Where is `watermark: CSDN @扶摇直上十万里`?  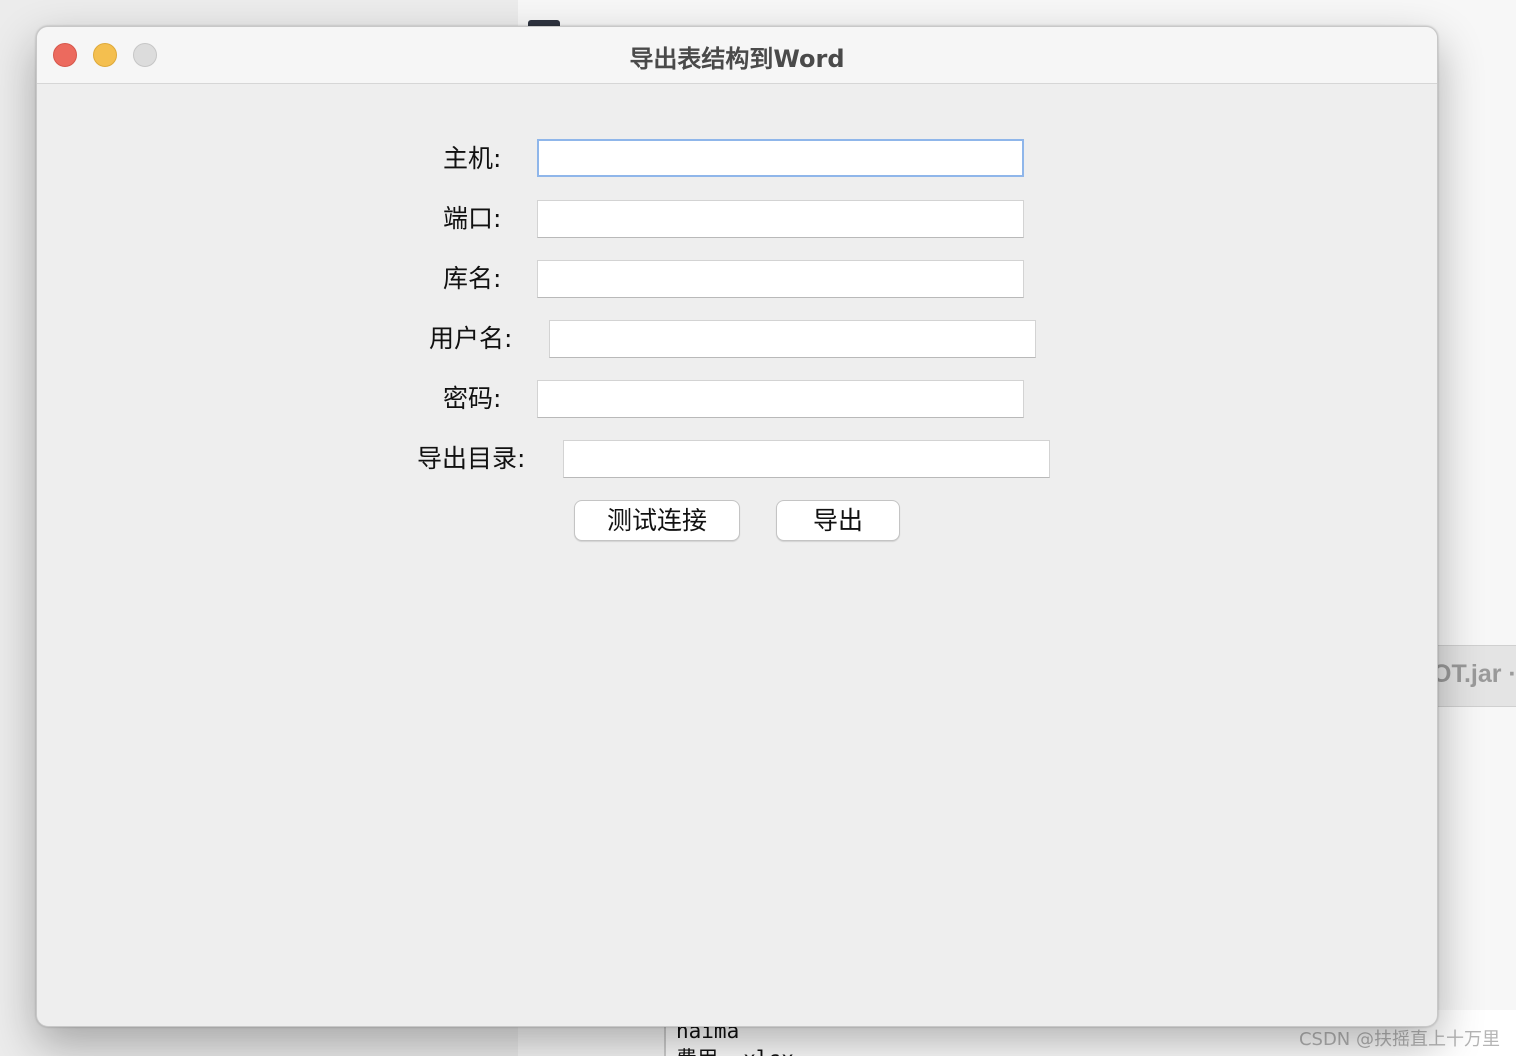
watermark: CSDN @扶摇直上十万里 is located at coordinates (1399, 1039).